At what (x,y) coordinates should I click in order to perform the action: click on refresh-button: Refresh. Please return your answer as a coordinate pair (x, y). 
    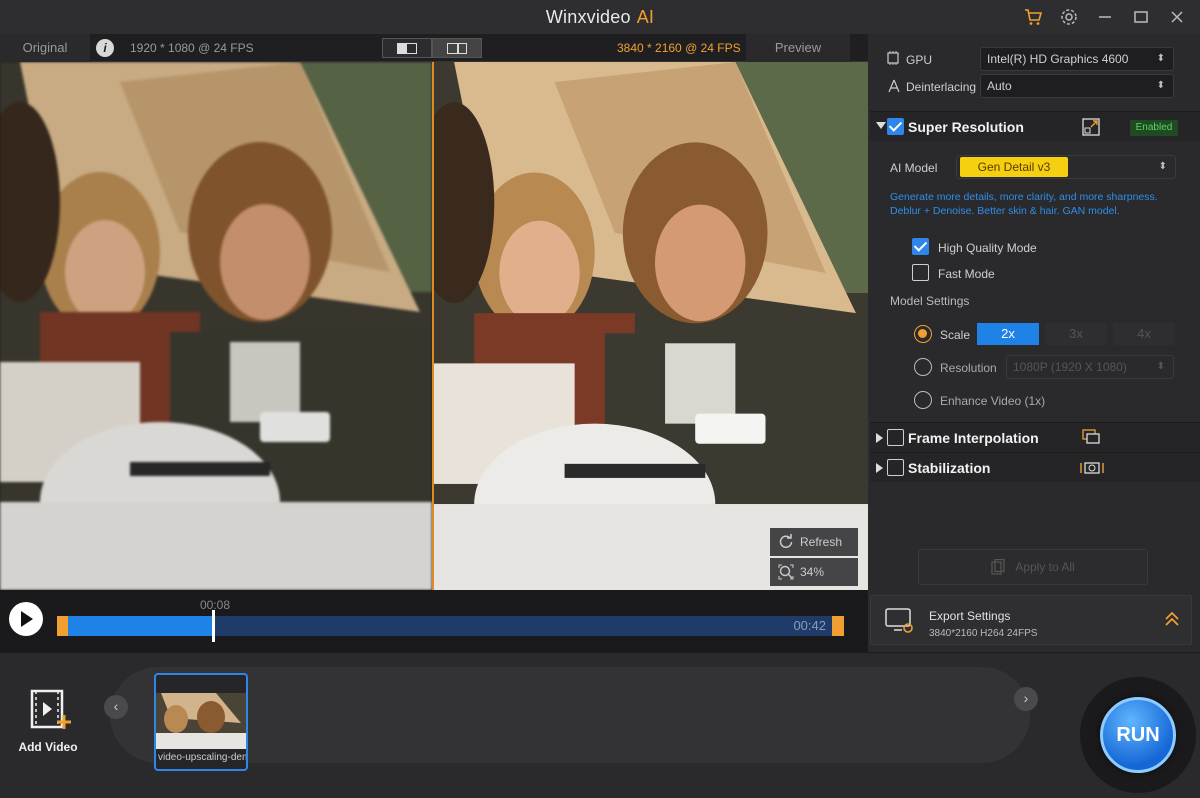
    Looking at the image, I should click on (814, 542).